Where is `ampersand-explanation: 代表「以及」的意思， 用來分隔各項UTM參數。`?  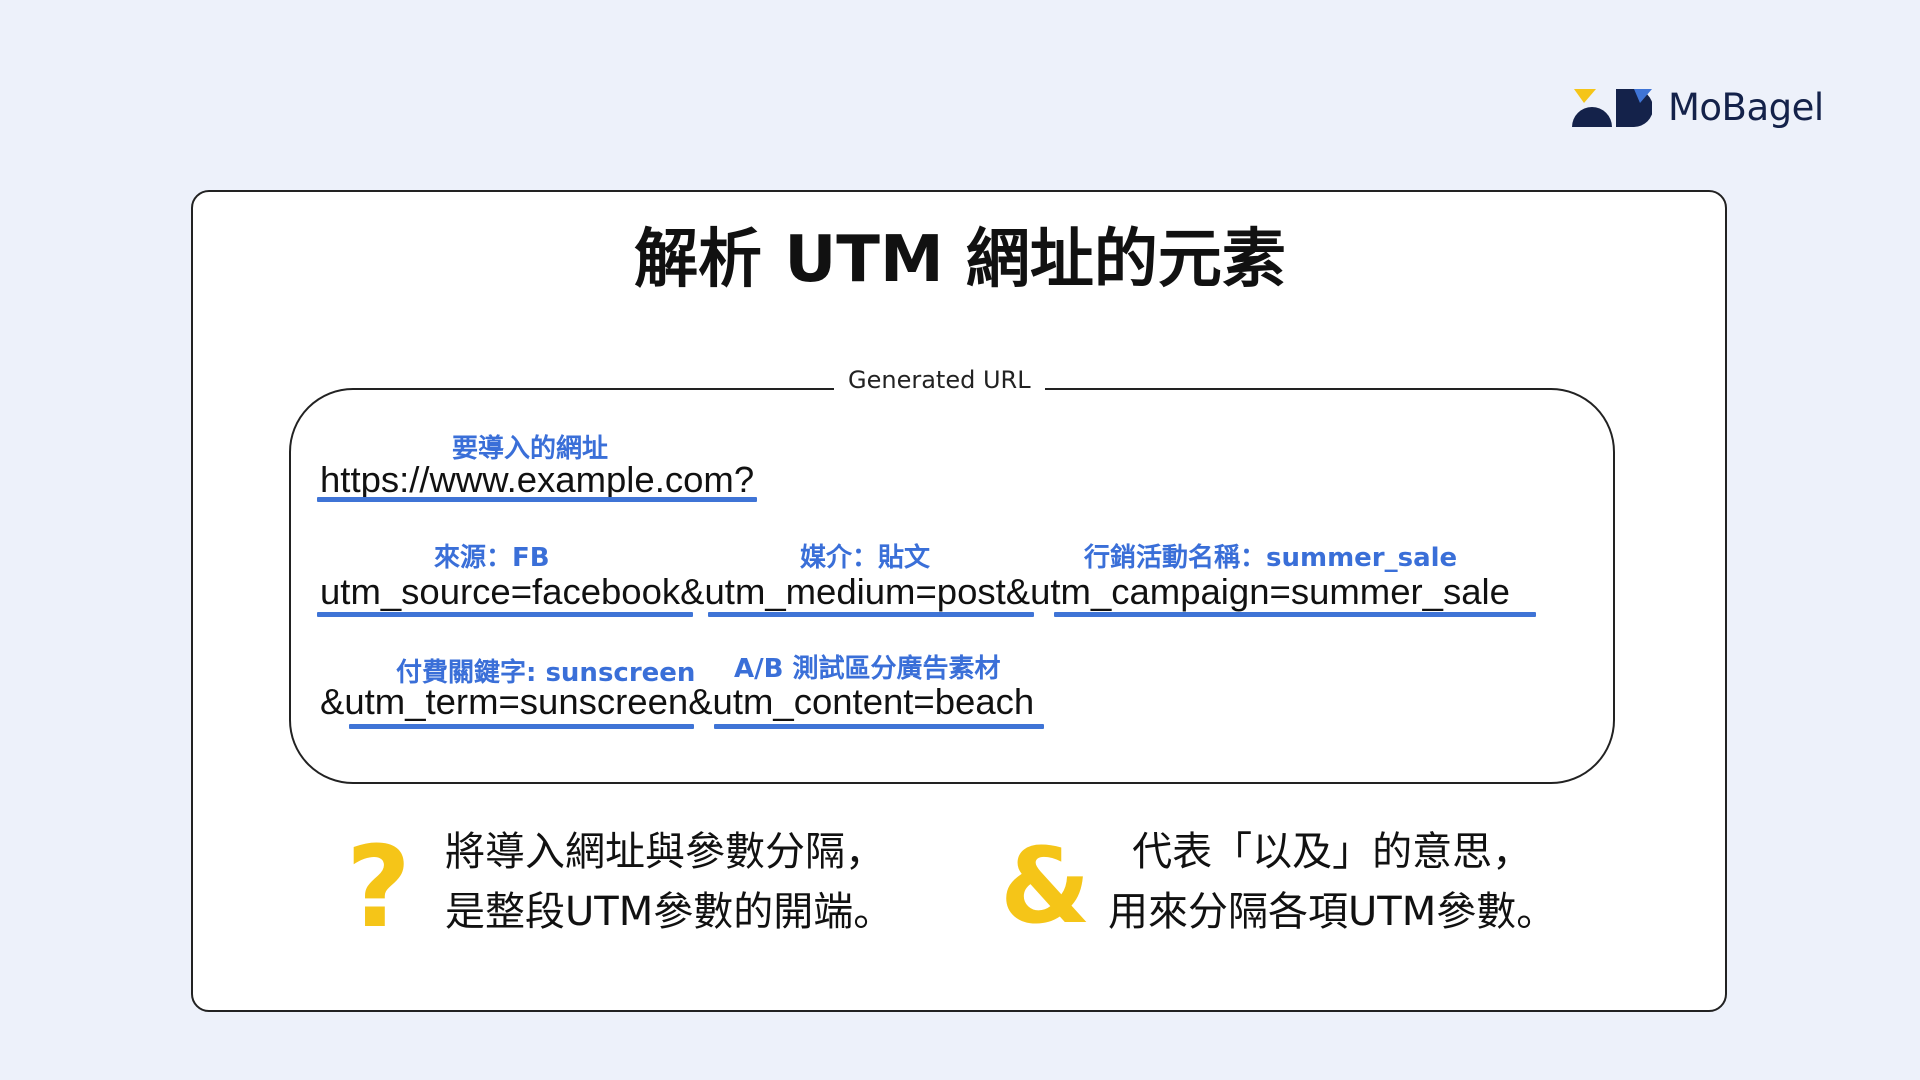
ampersand-explanation: 代表「以及」的意思， 用來分隔各項UTM參數。 is located at coordinates (1332, 882).